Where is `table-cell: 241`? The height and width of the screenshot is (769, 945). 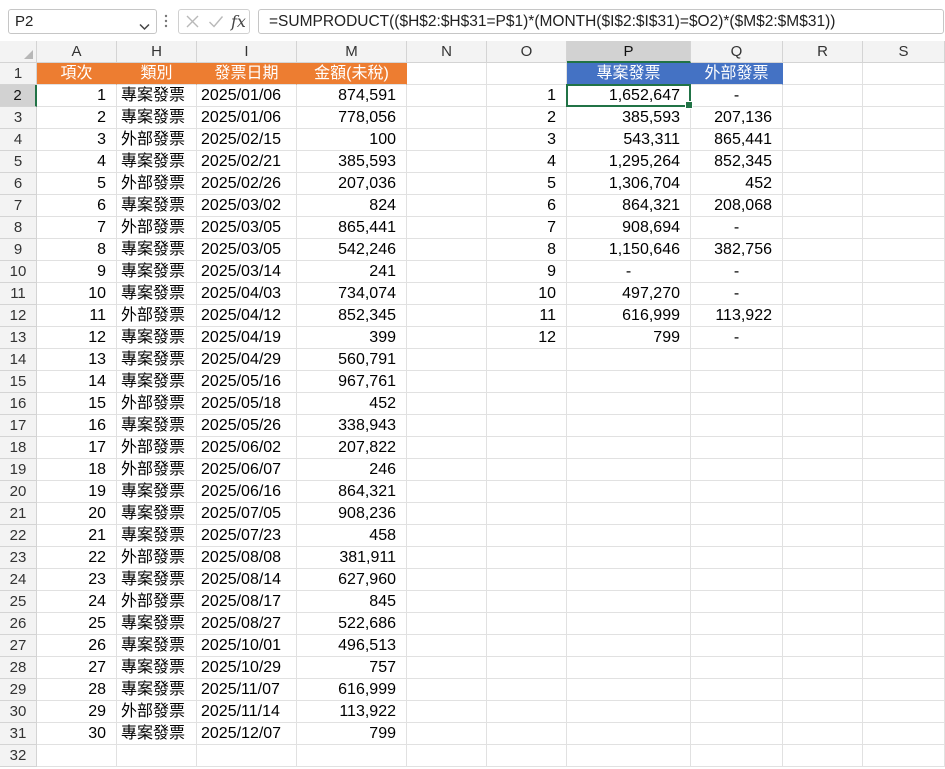
table-cell: 241 is located at coordinates (352, 272).